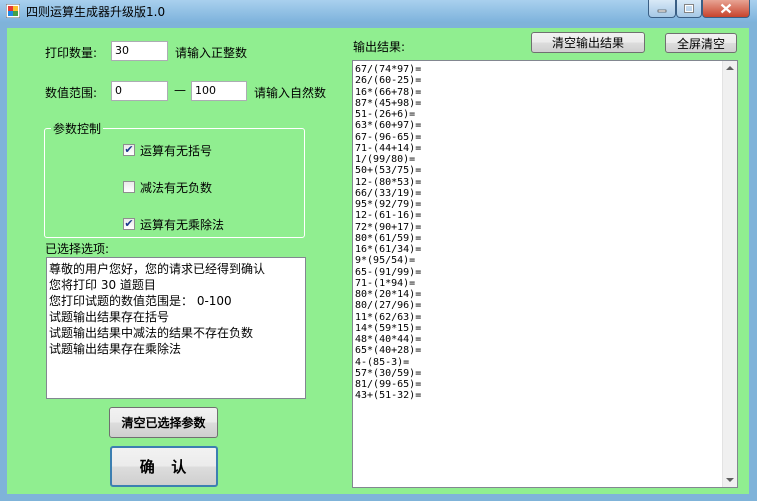 Image resolution: width=757 pixels, height=501 pixels. Describe the element at coordinates (388, 373) in the screenshot. I see `output-line: 57*(30/59)=` at that location.